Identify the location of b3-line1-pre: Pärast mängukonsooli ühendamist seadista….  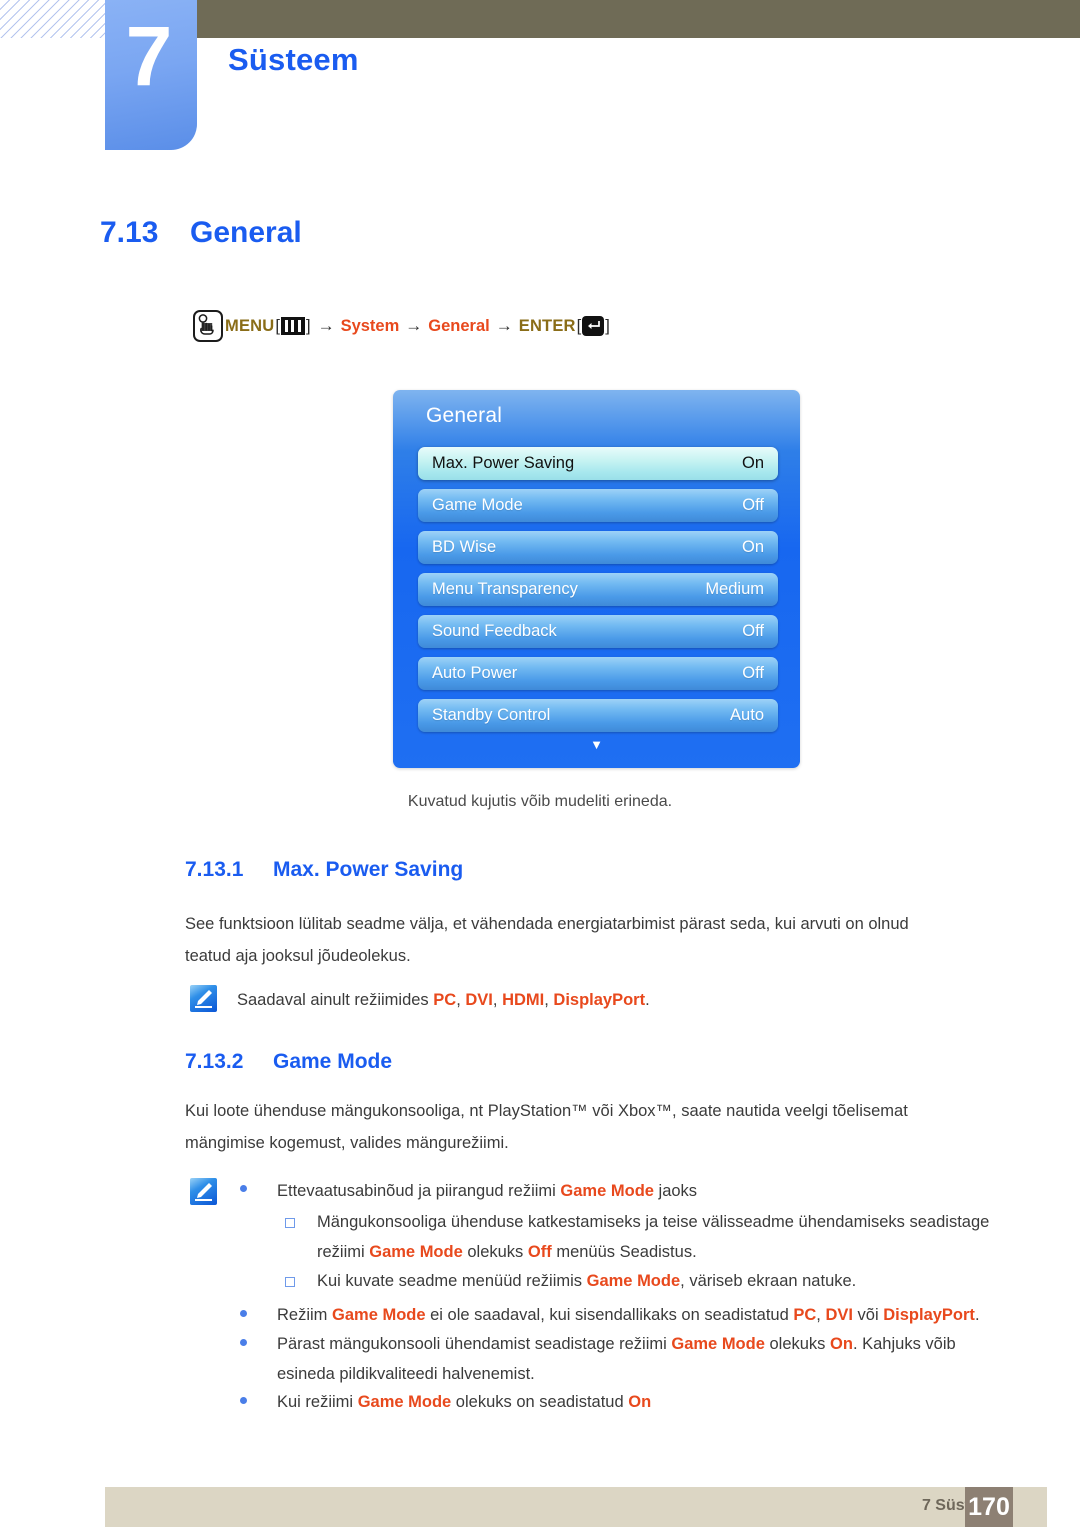
(474, 1344).